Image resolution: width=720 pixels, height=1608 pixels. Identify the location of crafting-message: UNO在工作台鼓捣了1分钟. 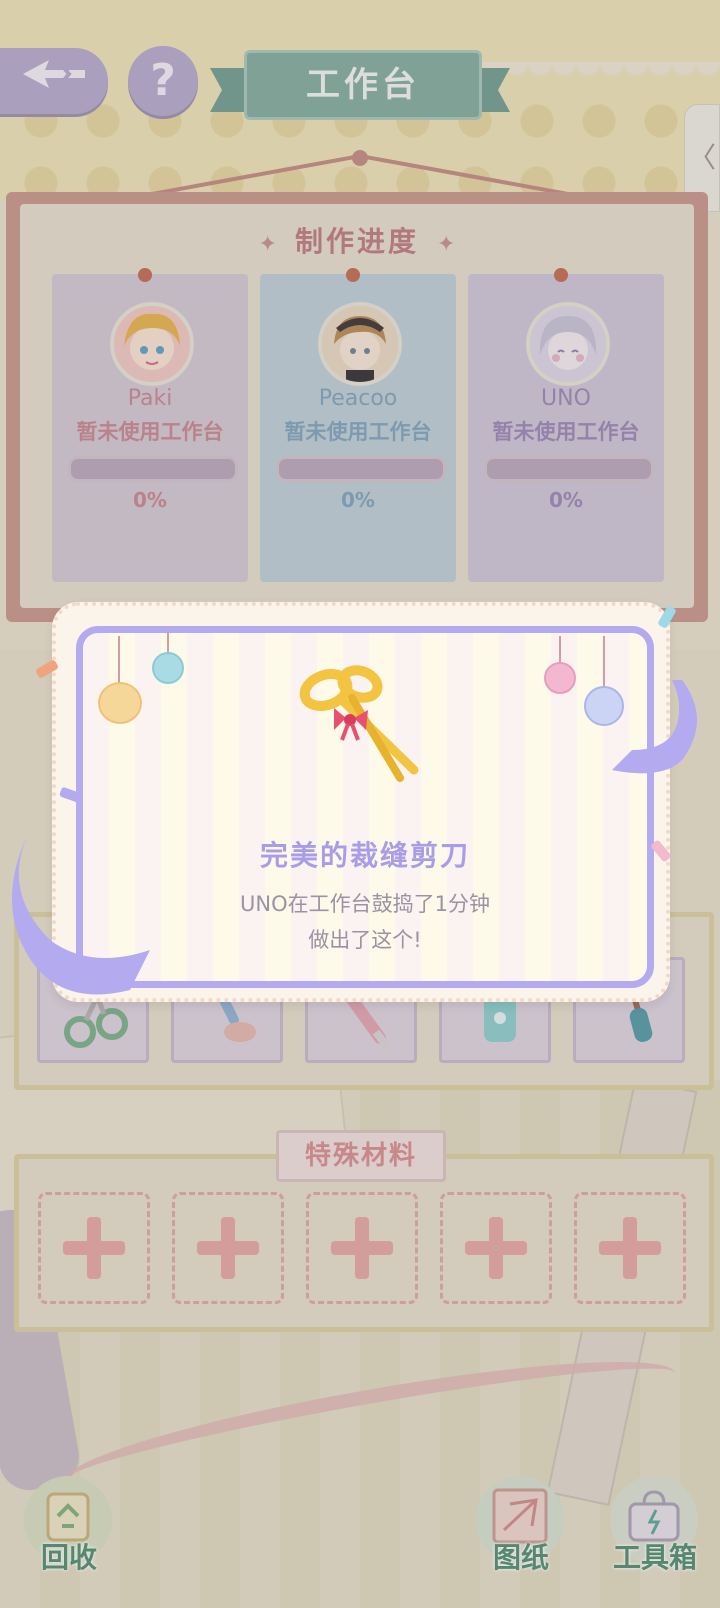
(365, 904).